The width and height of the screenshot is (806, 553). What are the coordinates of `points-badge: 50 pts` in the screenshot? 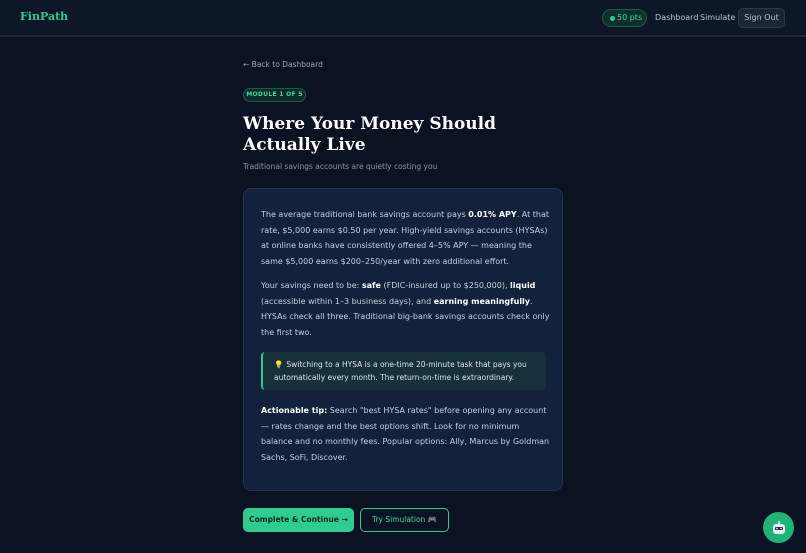 It's located at (624, 18).